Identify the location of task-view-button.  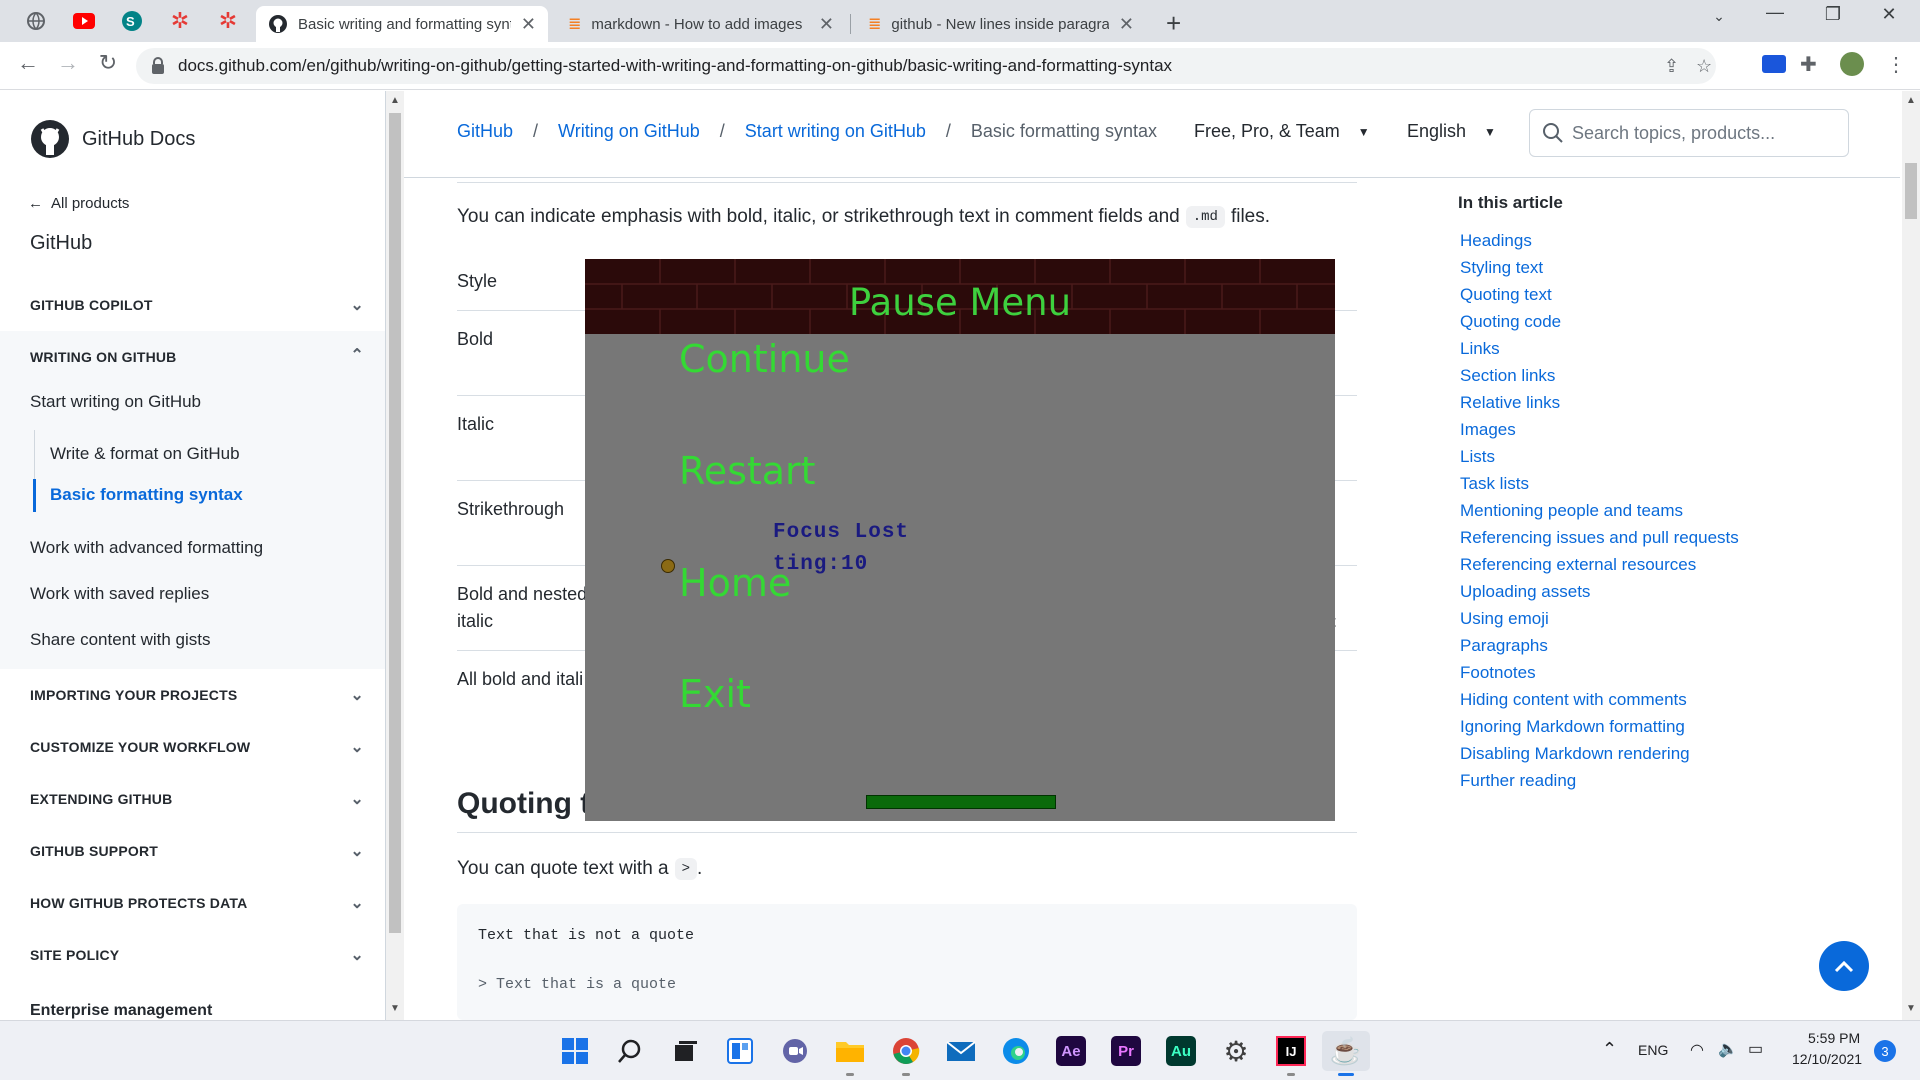
(685, 1051).